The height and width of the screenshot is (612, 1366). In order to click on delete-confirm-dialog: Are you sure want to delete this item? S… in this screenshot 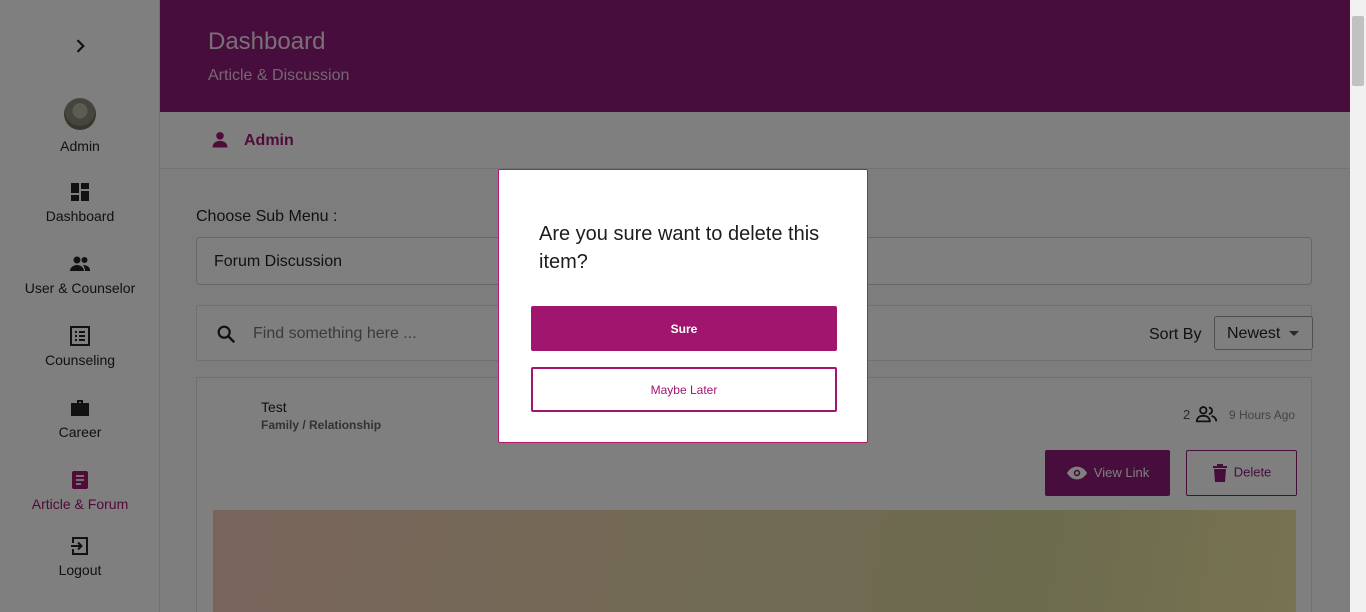, I will do `click(683, 306)`.